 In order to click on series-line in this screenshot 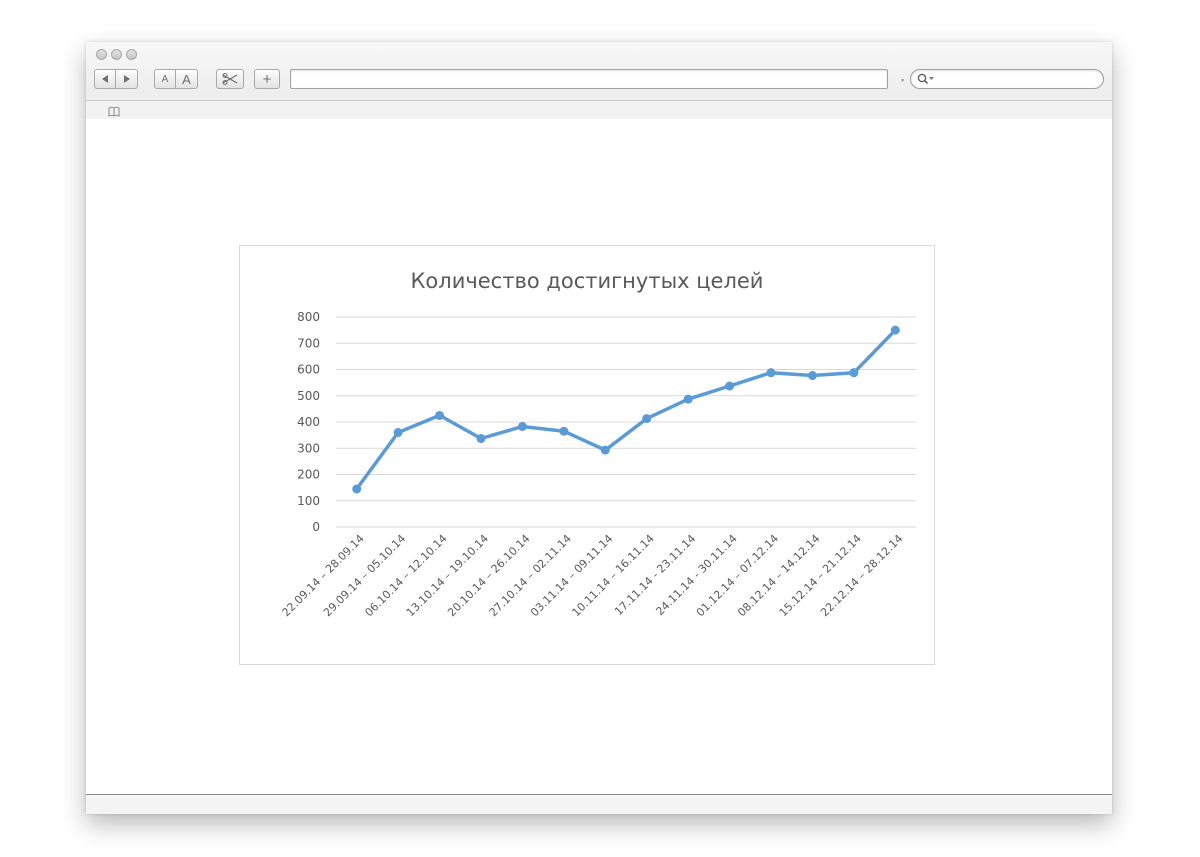, I will do `click(626, 409)`.